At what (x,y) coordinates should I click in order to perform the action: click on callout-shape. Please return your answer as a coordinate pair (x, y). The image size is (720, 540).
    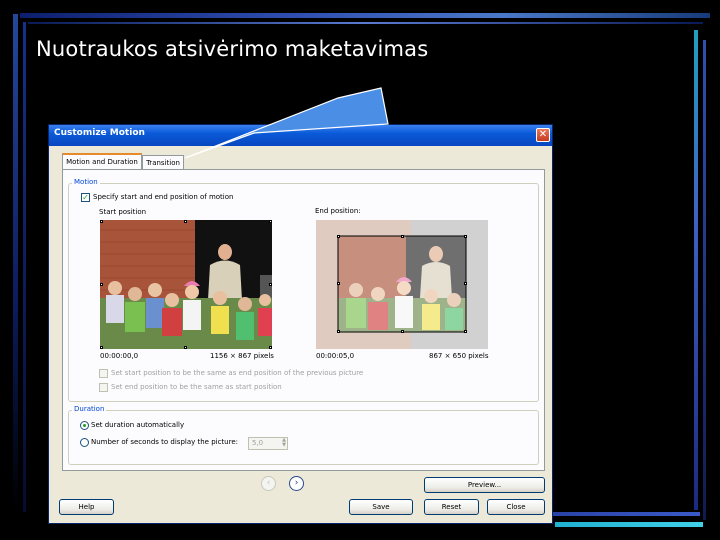
    Looking at the image, I should click on (286, 123).